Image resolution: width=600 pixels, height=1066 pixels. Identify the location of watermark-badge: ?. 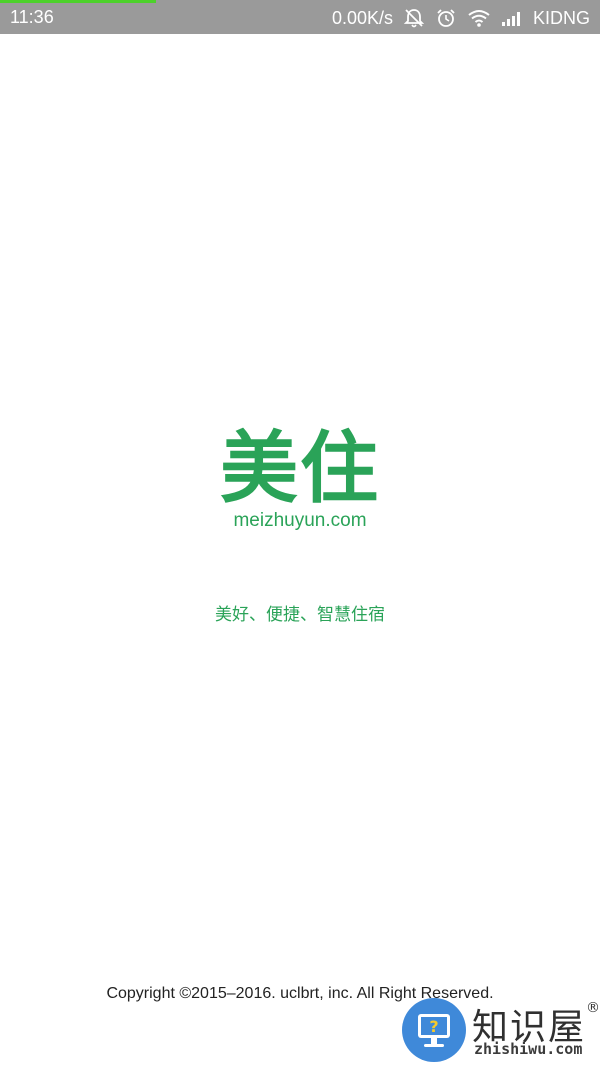
(434, 1030).